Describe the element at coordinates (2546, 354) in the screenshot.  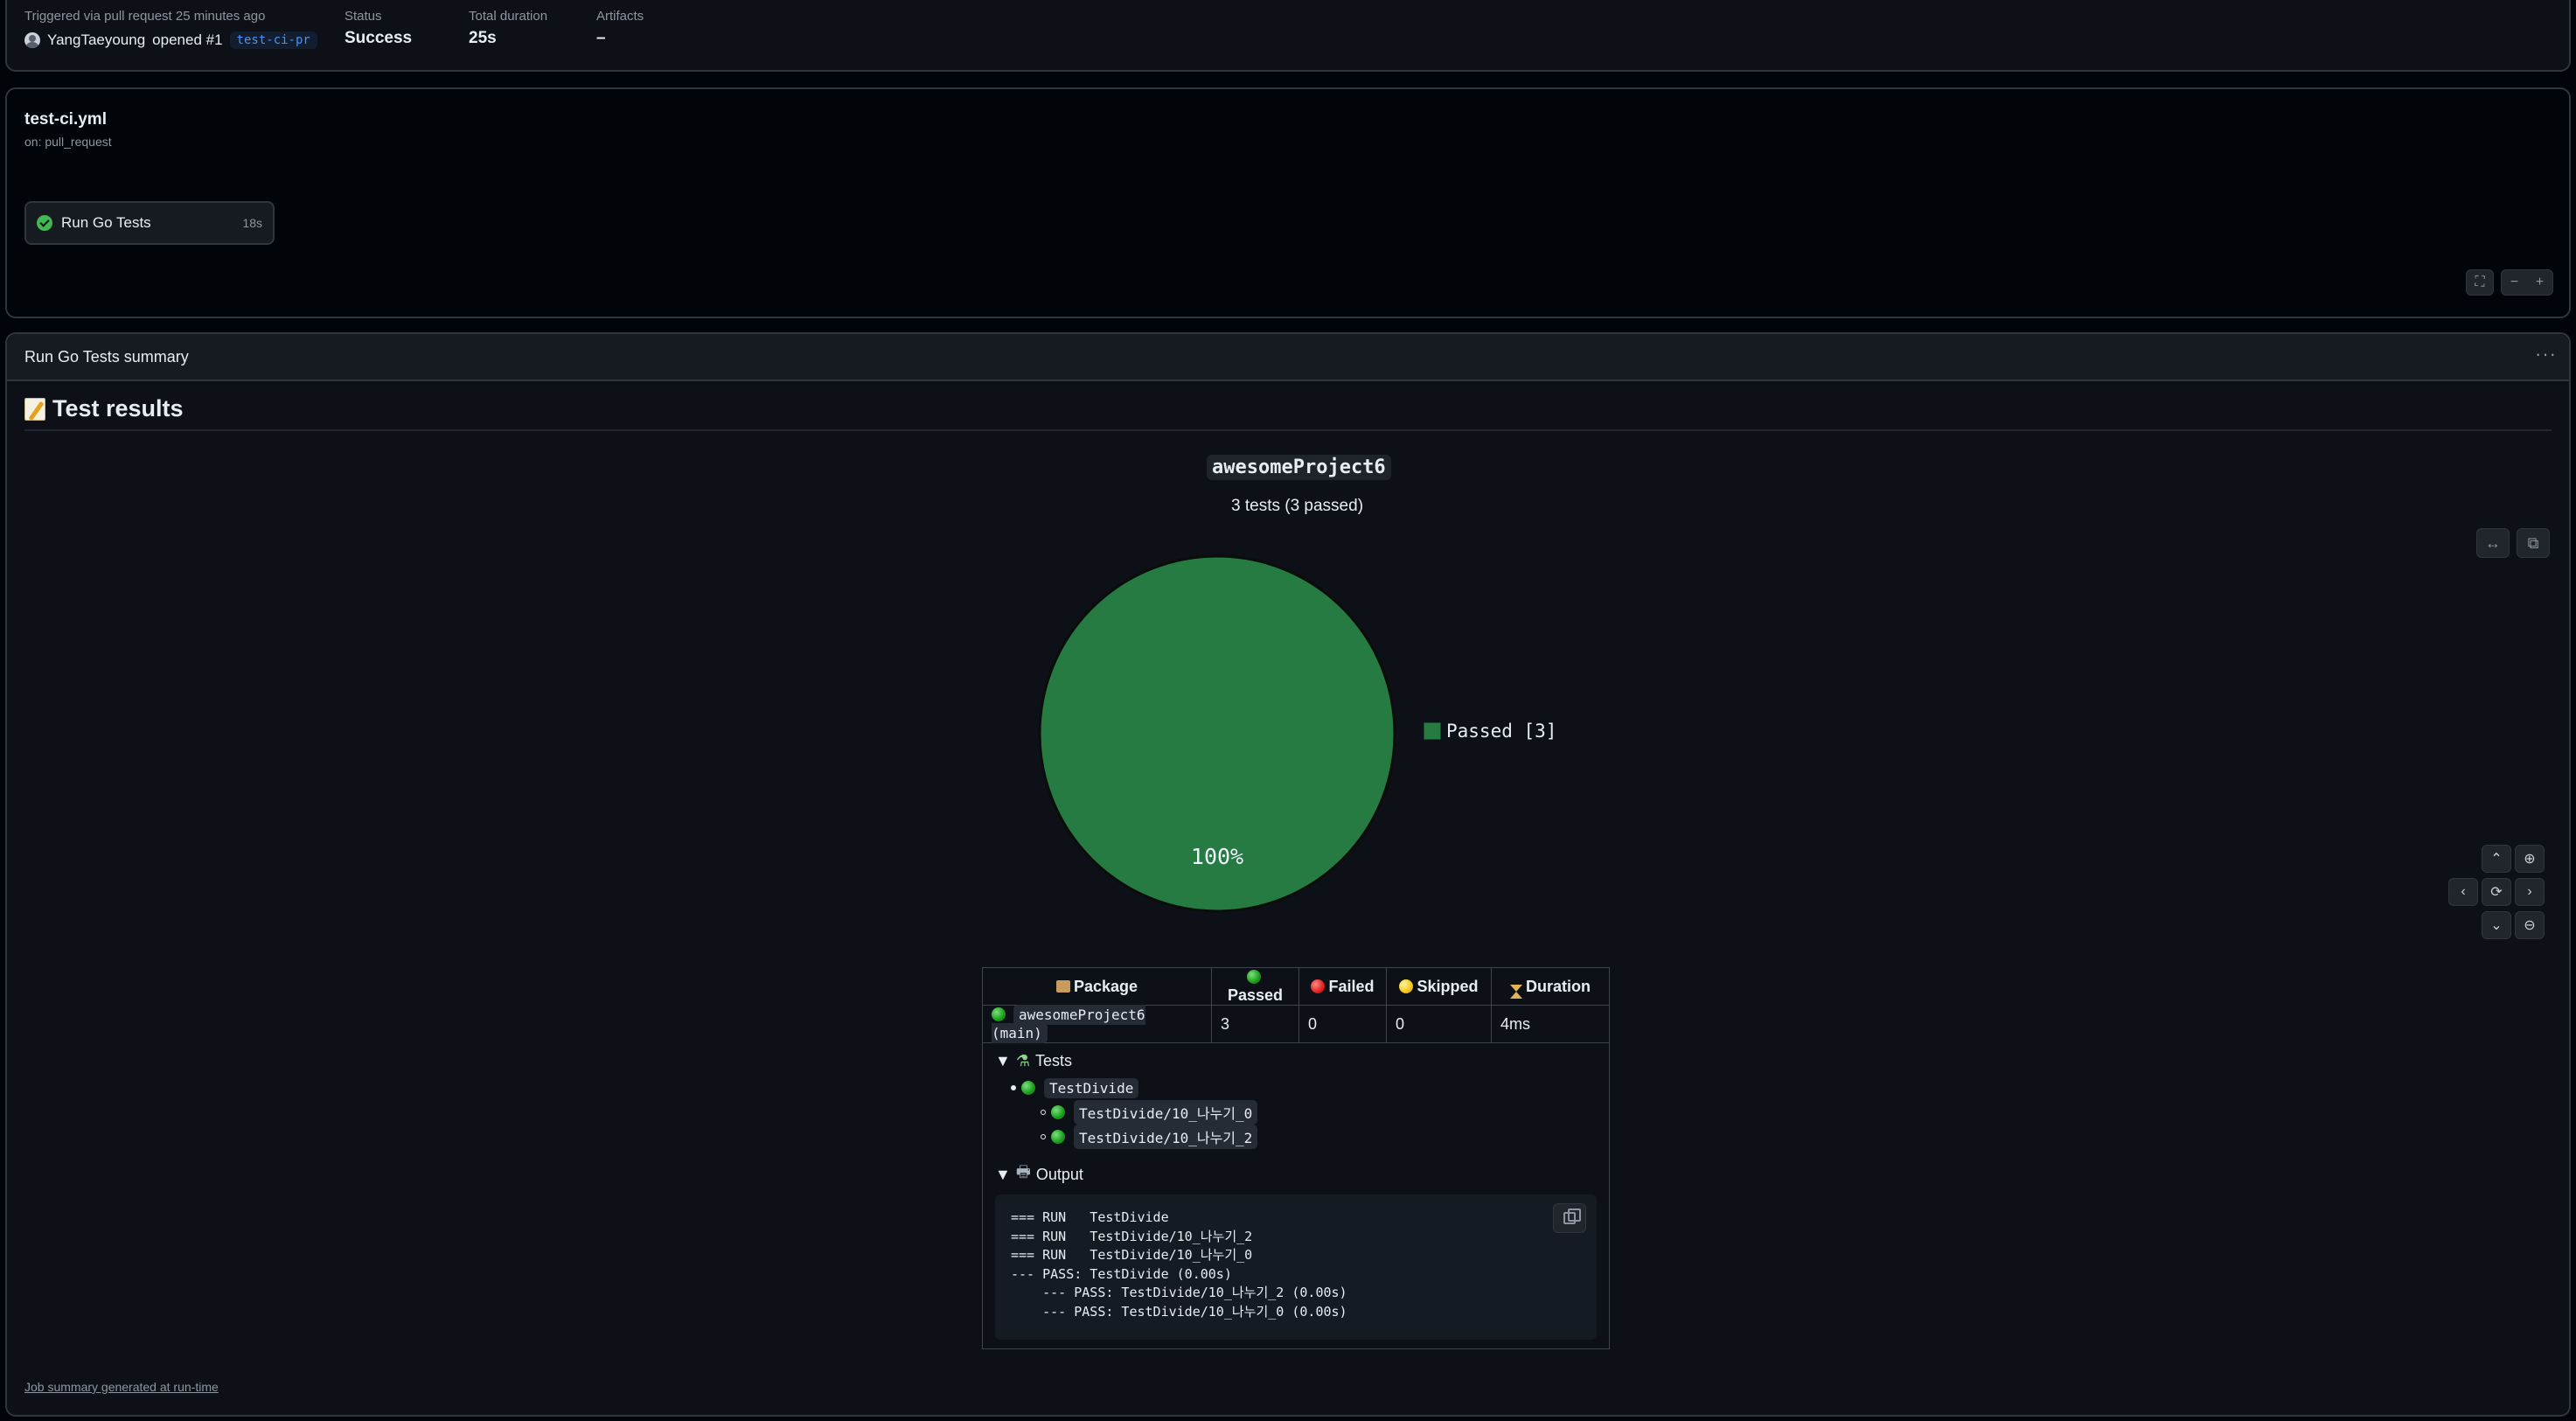
I see `kebab-menu-icon: ···` at that location.